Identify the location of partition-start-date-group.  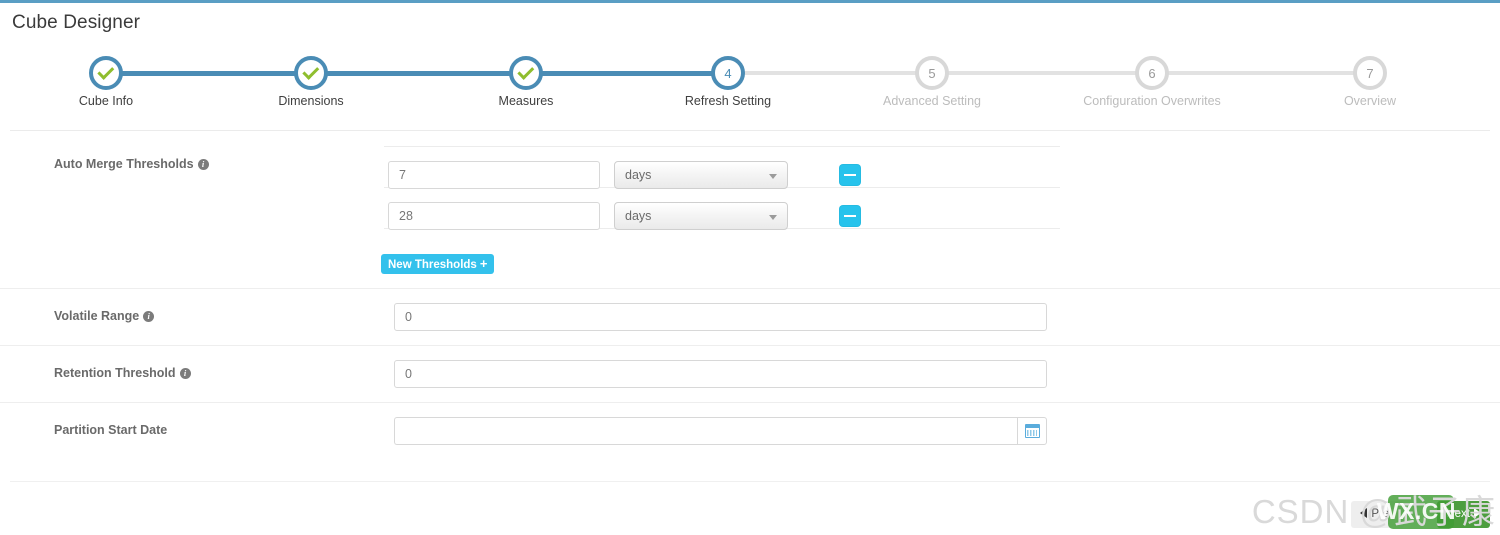
(720, 431).